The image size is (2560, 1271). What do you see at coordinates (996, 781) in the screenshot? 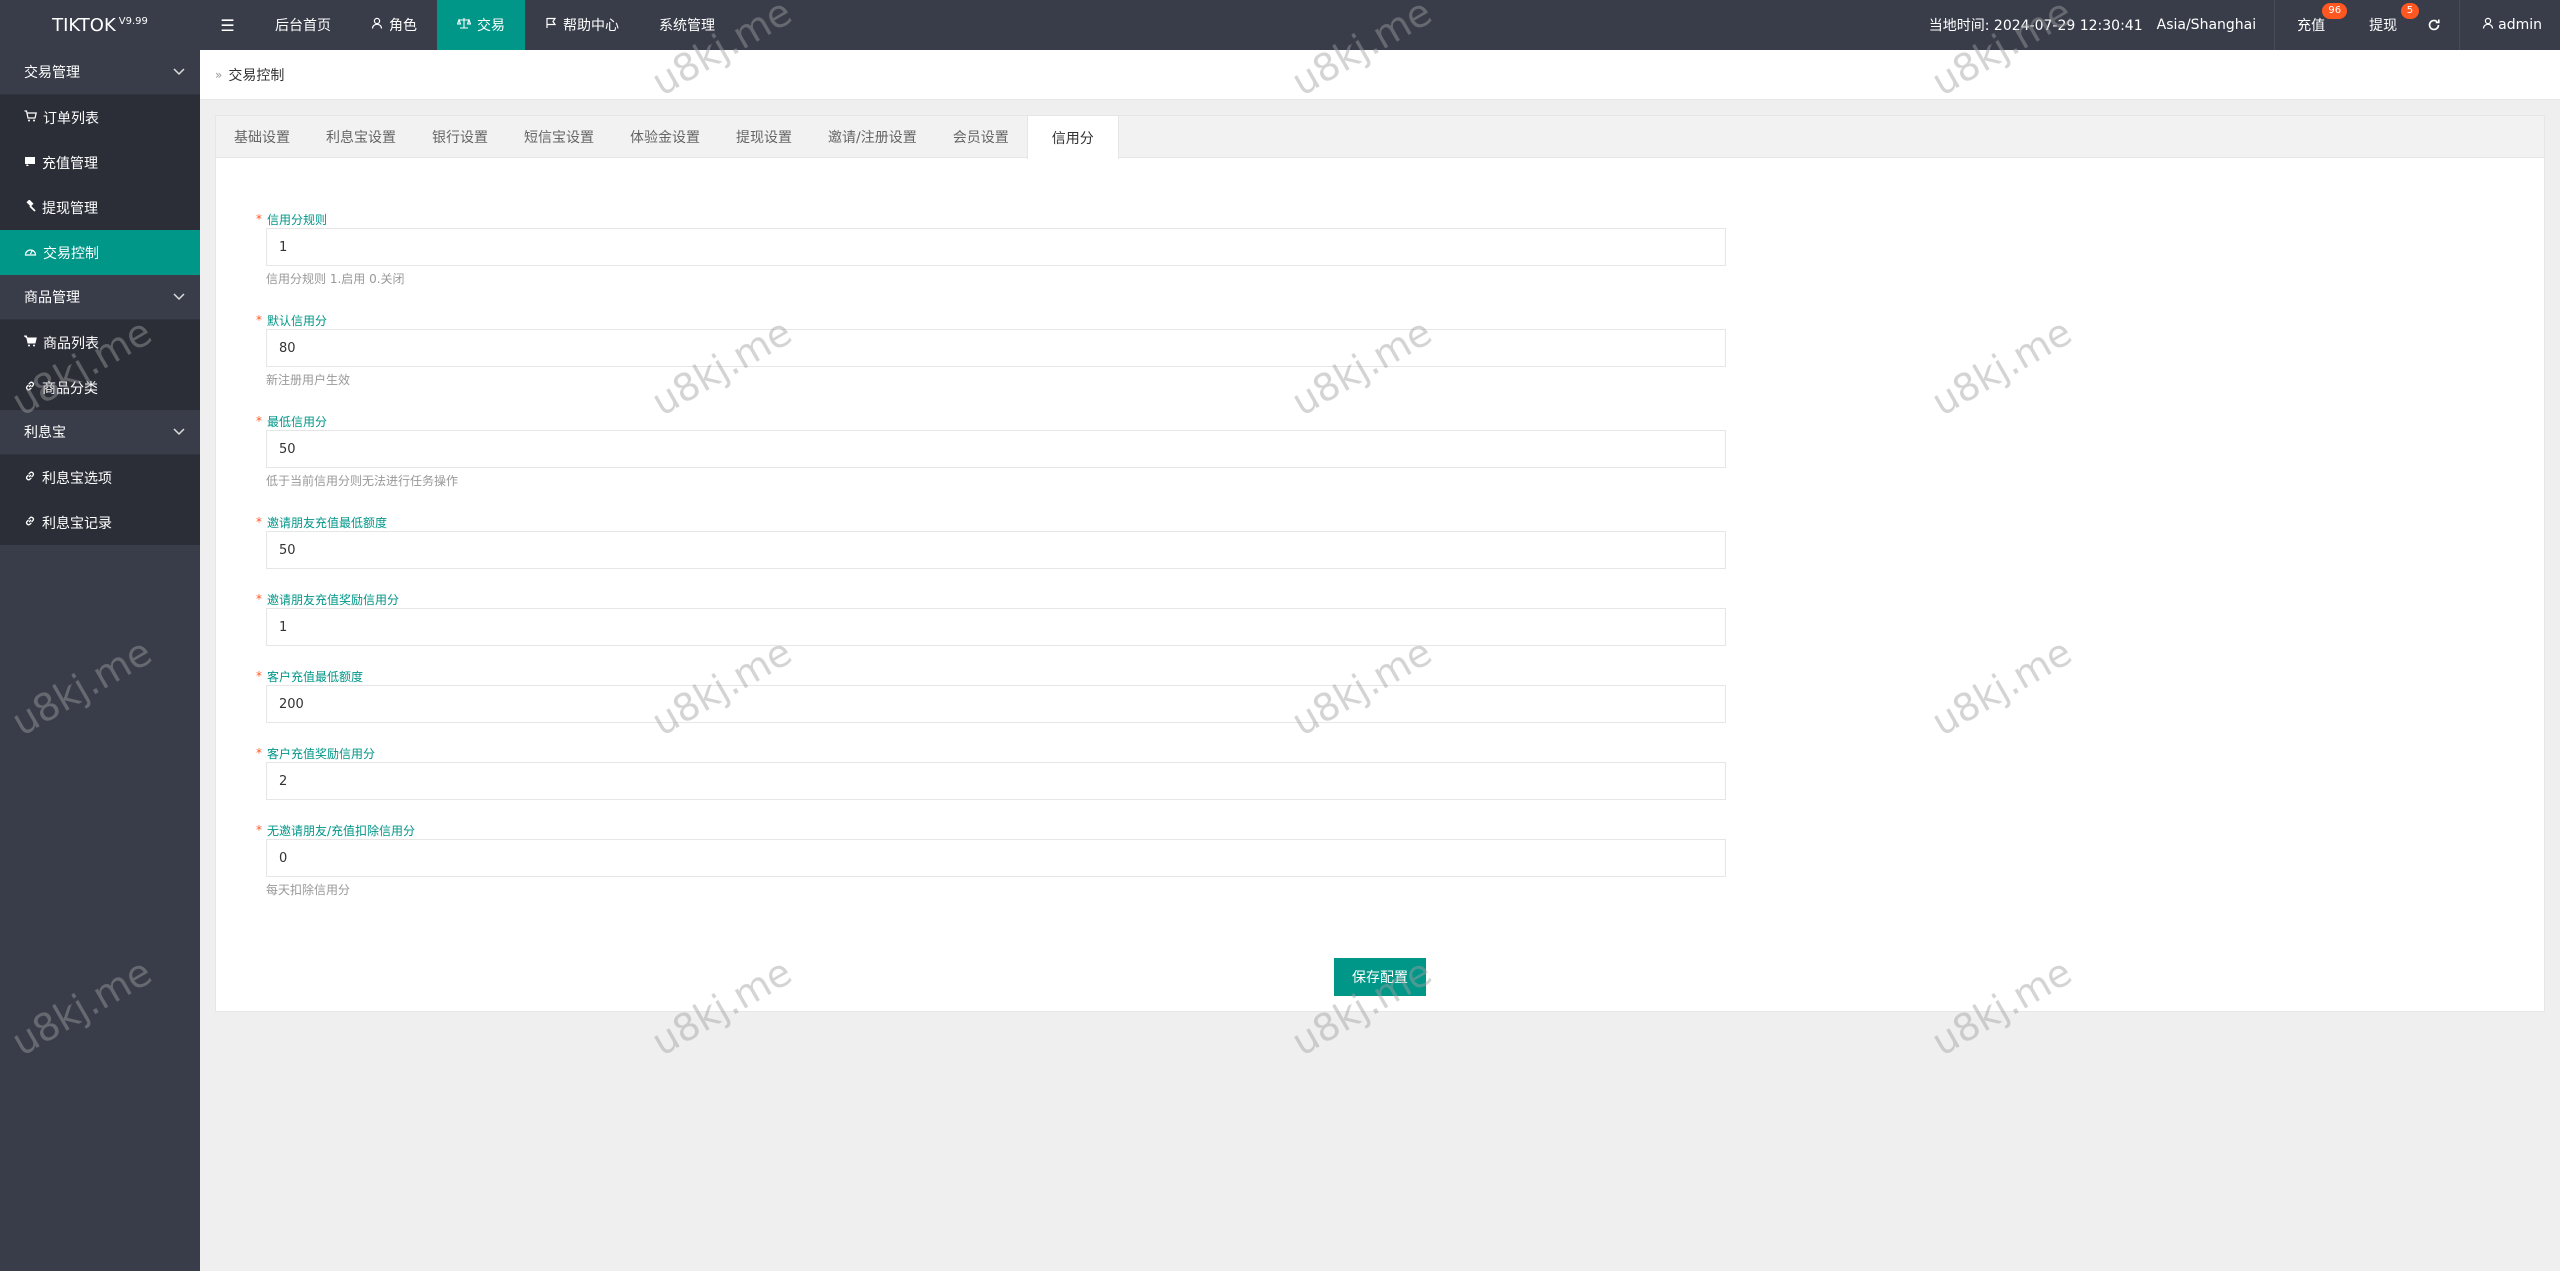
I see `customer-reward-credit-input` at bounding box center [996, 781].